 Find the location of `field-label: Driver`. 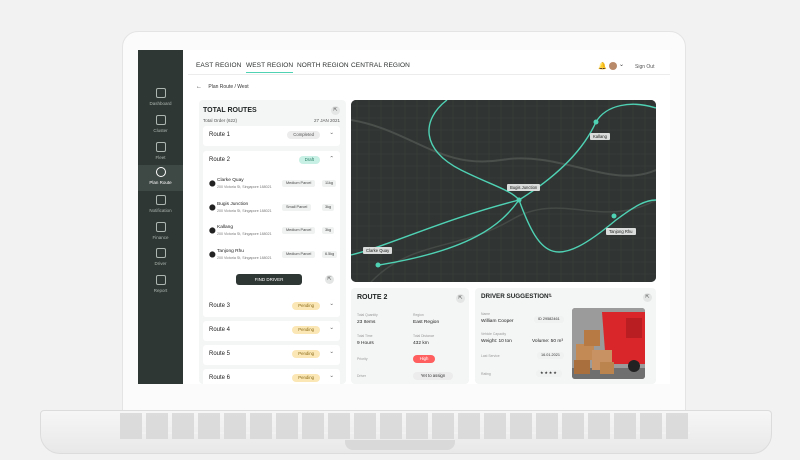

field-label: Driver is located at coordinates (362, 376).